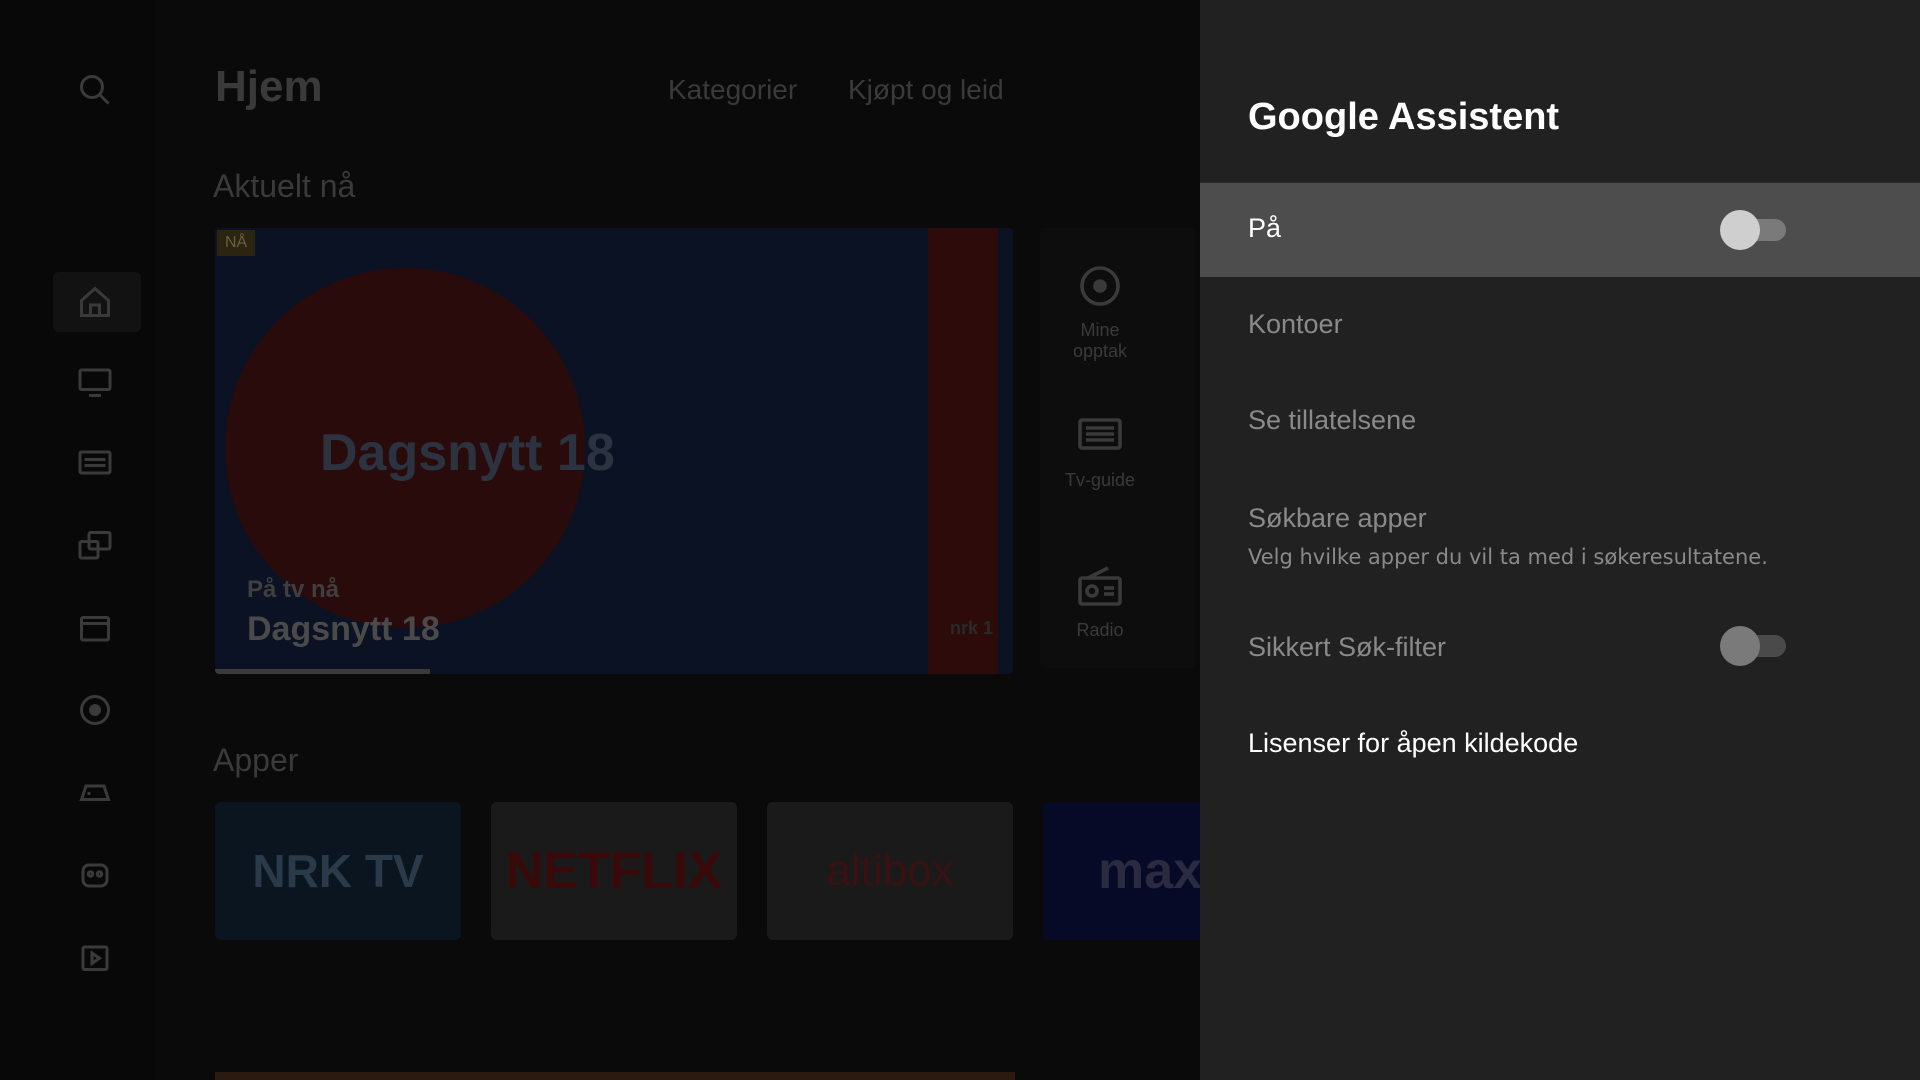 The height and width of the screenshot is (1080, 1920). I want to click on safe-search-toggle, so click(1753, 646).